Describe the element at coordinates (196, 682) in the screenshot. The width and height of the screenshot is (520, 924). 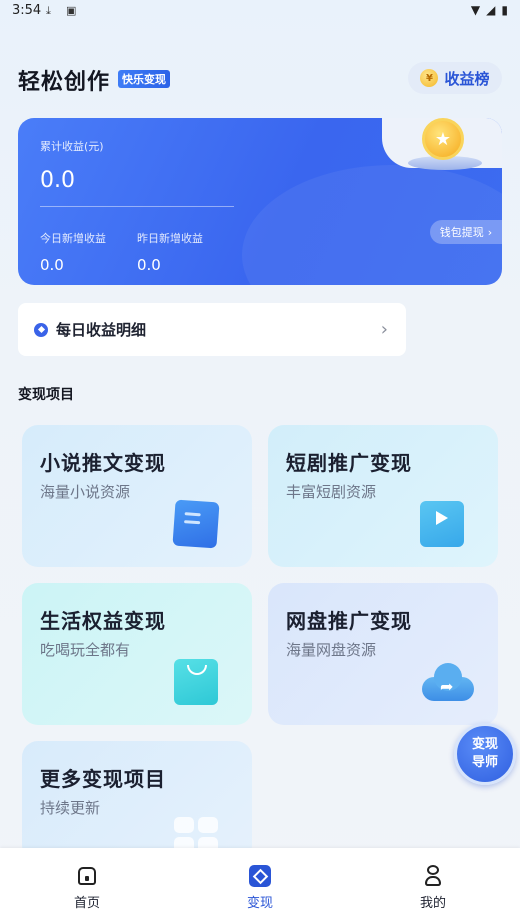
I see `shopping-bag-icon` at that location.